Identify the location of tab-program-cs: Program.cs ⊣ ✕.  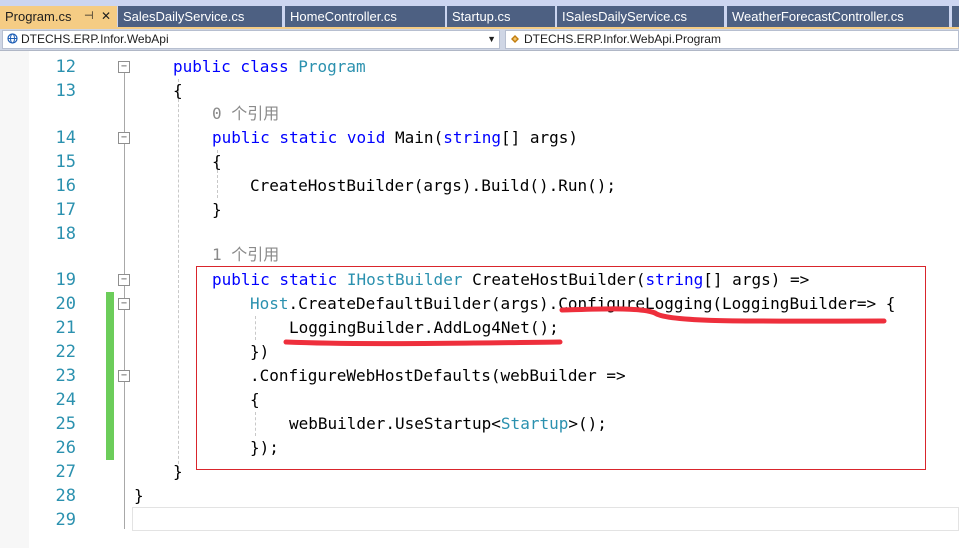
(58, 17).